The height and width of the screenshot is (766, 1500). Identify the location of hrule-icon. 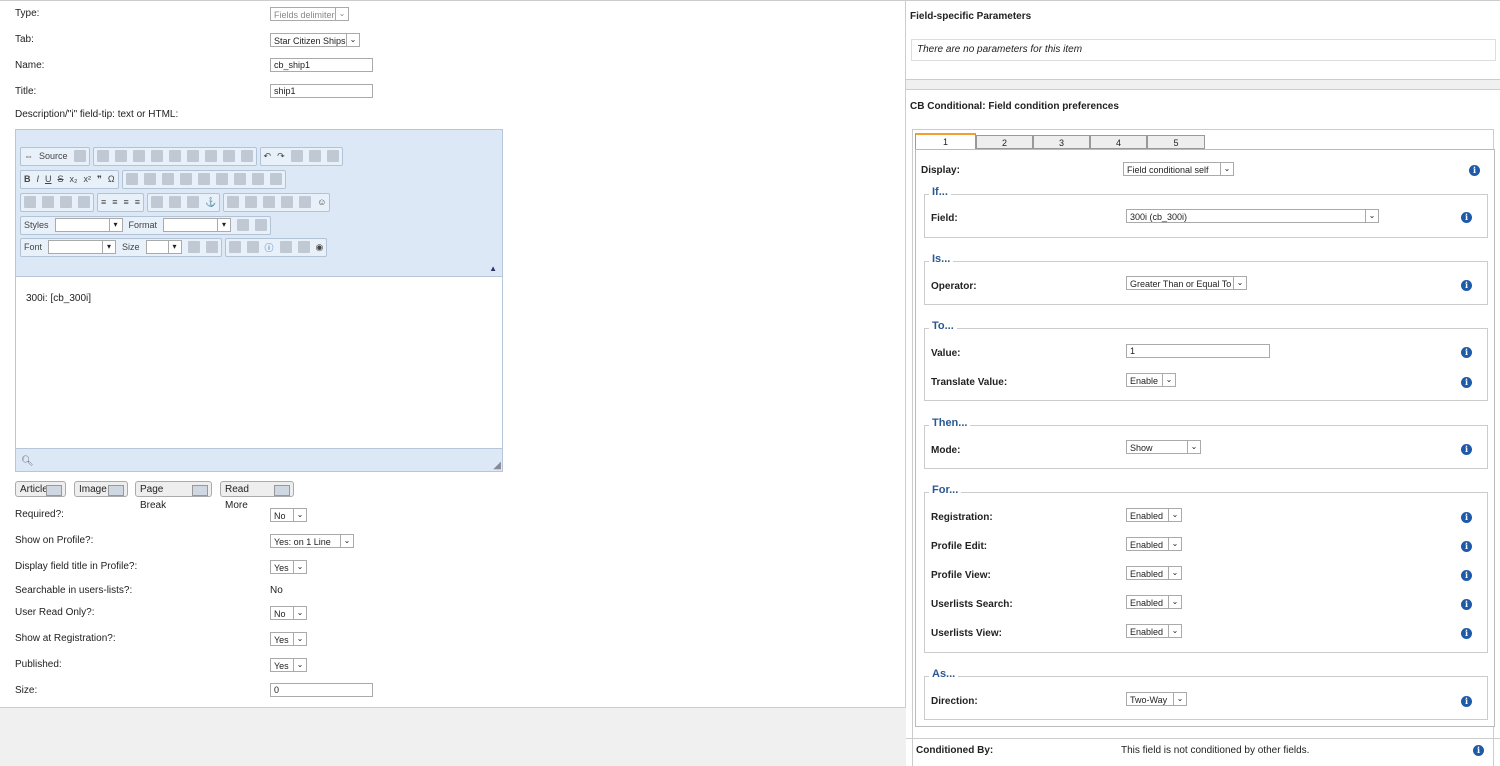
(287, 202).